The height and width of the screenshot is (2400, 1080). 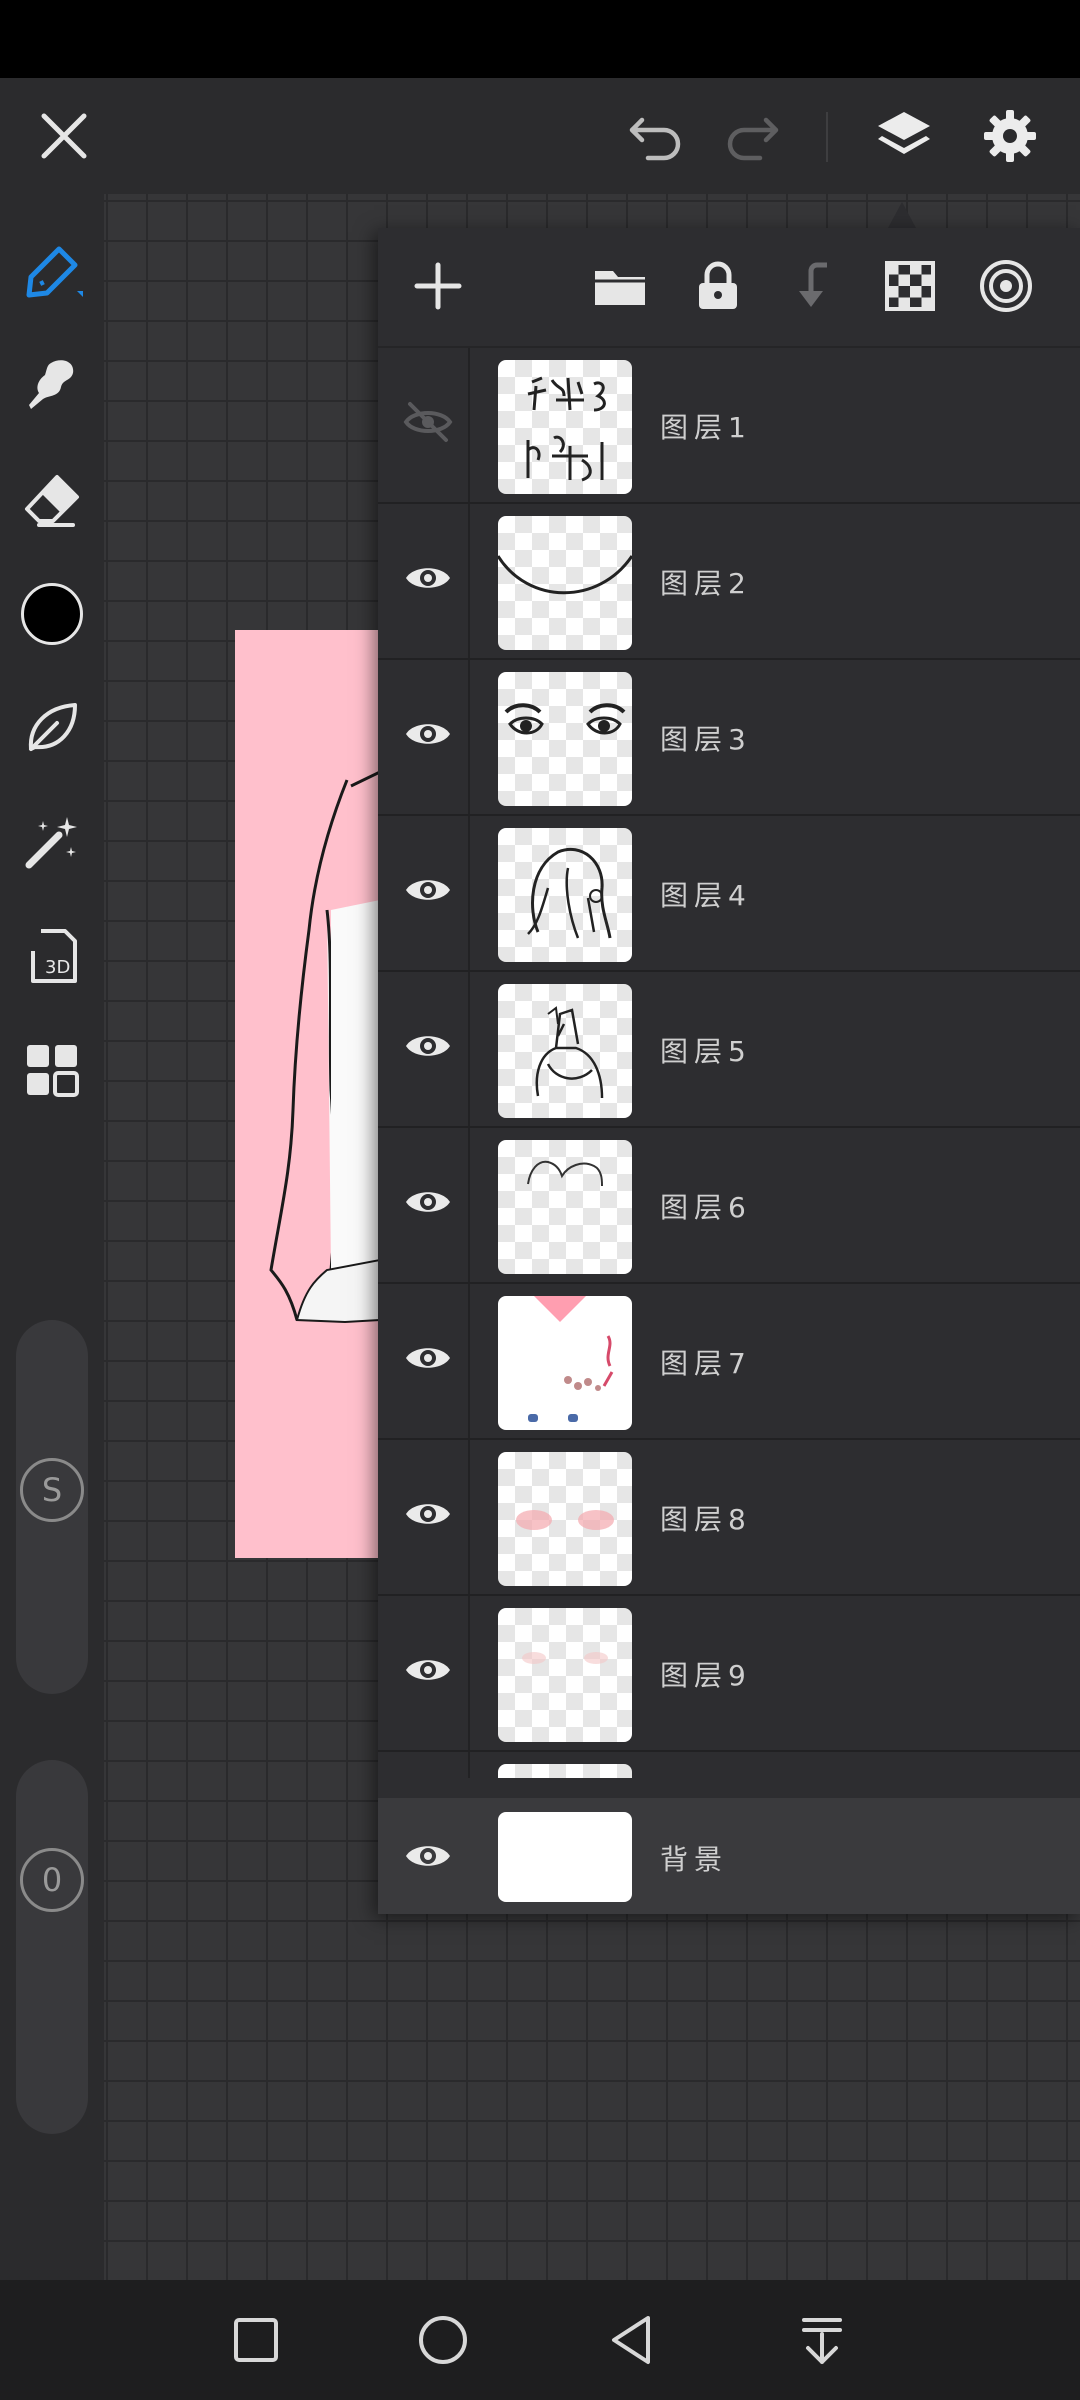 I want to click on triangle-back-icon, so click(x=631, y=2340).